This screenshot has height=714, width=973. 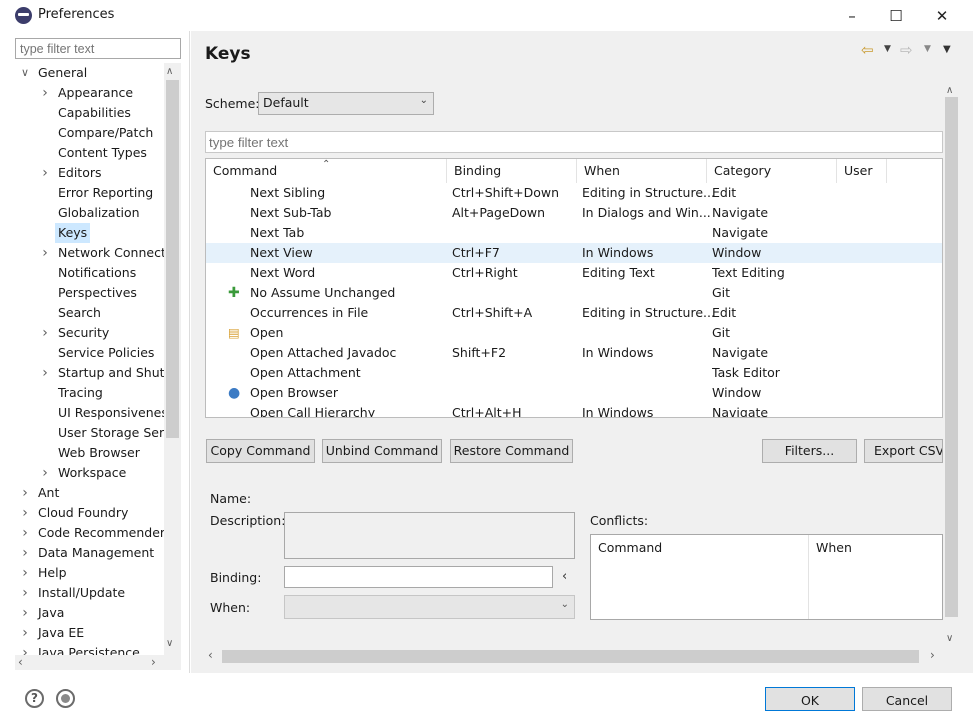 I want to click on cell-category: Text Editing, so click(x=748, y=272).